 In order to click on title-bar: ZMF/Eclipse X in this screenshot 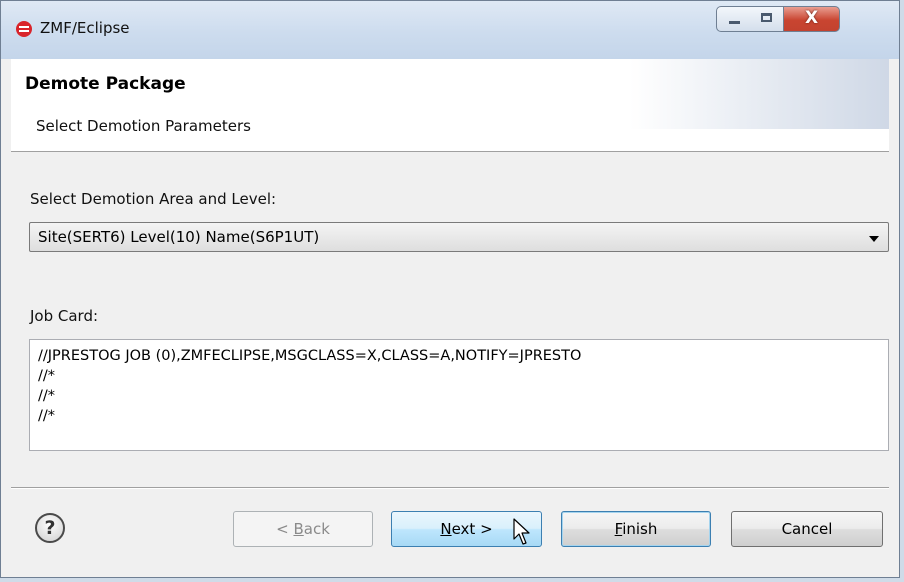, I will do `click(450, 30)`.